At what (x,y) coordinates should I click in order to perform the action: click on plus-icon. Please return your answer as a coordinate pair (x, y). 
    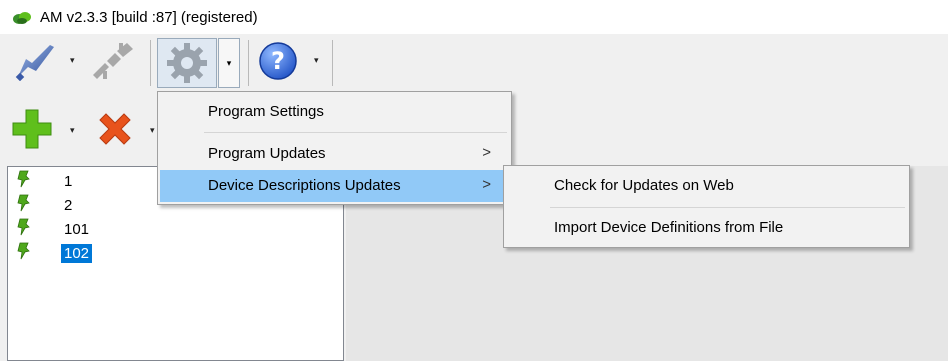
    Looking at the image, I should click on (32, 131).